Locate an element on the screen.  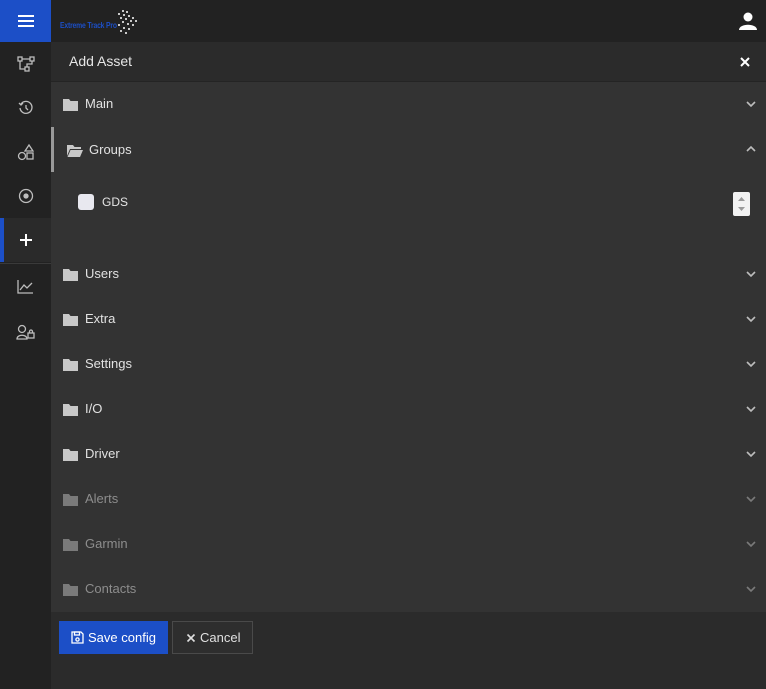
sidebar-item-network is located at coordinates (25, 64).